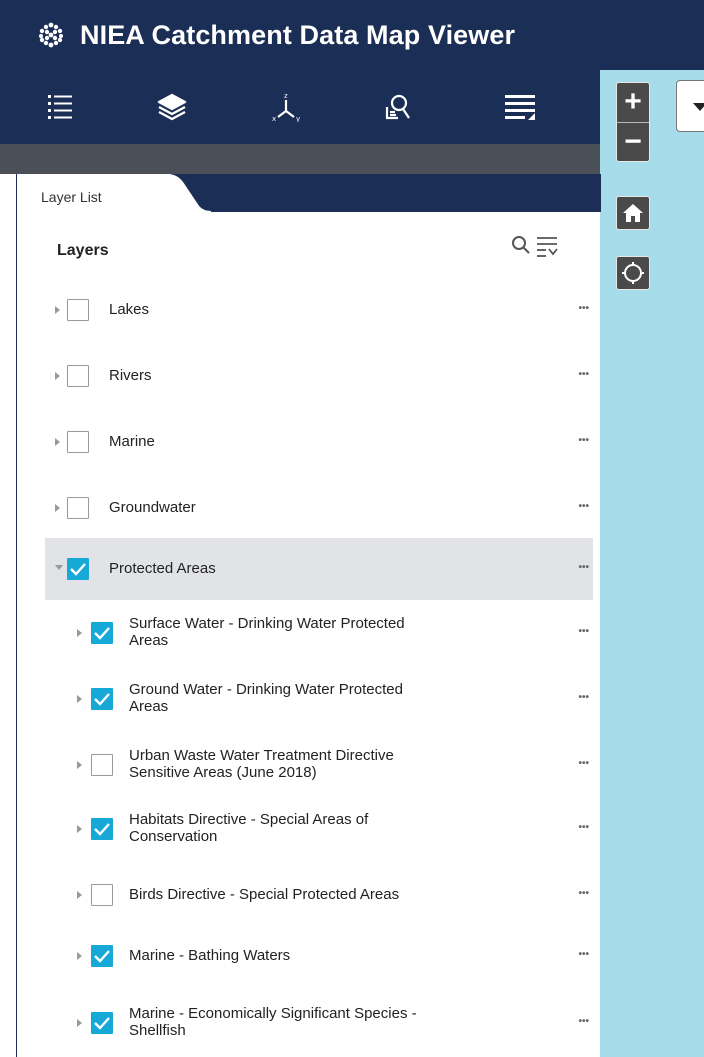 The image size is (704, 1057). I want to click on home-icon, so click(633, 213).